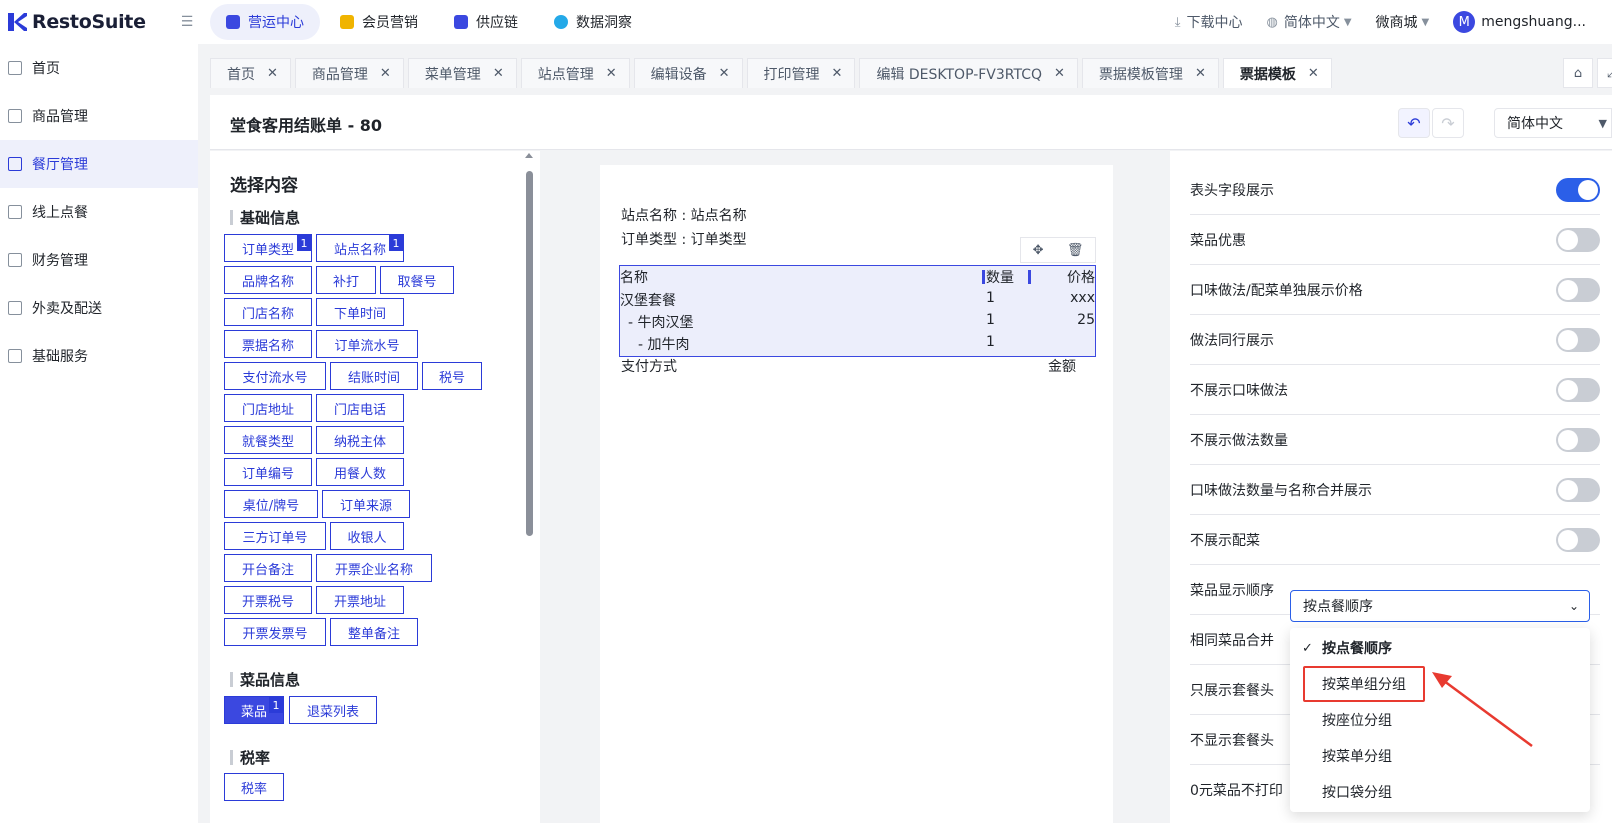  I want to click on chip-store-address: 门店地址, so click(268, 408).